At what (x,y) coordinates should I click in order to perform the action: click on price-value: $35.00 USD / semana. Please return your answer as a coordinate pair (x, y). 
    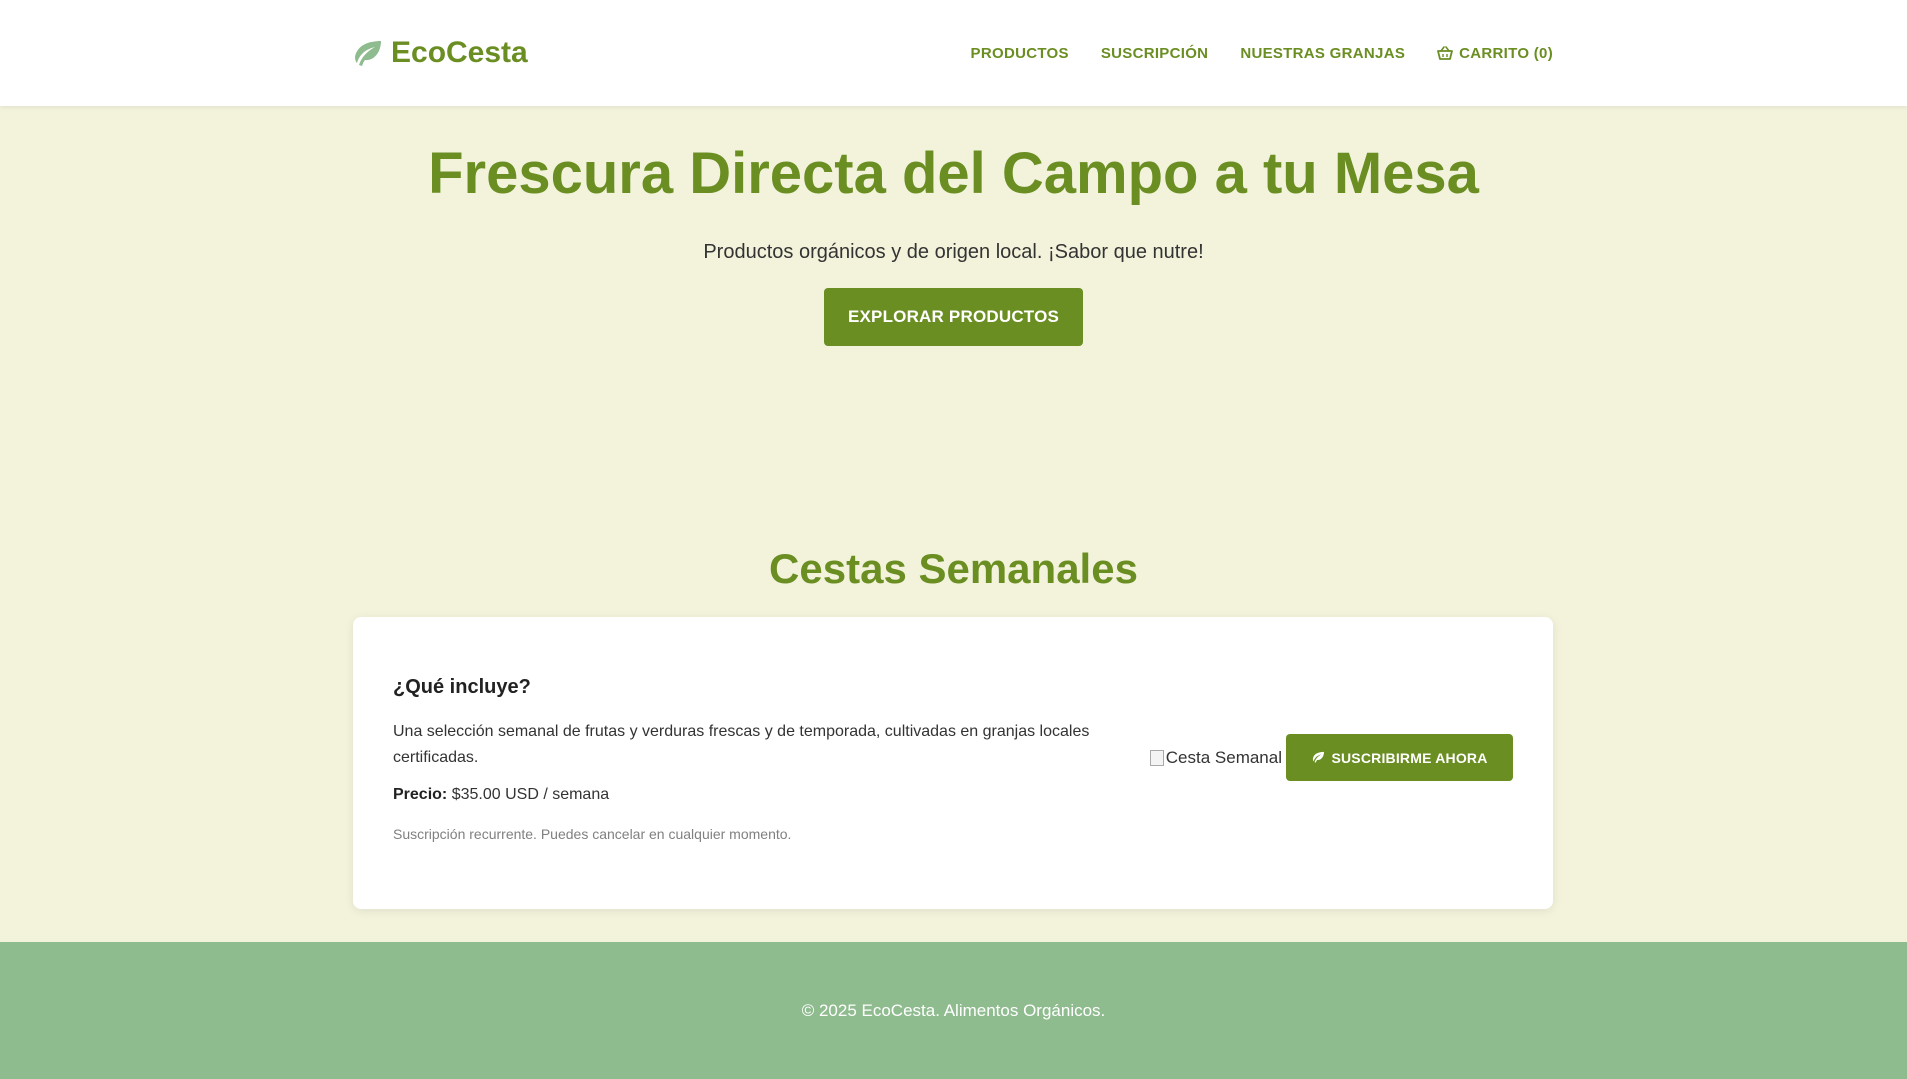
    Looking at the image, I should click on (530, 794).